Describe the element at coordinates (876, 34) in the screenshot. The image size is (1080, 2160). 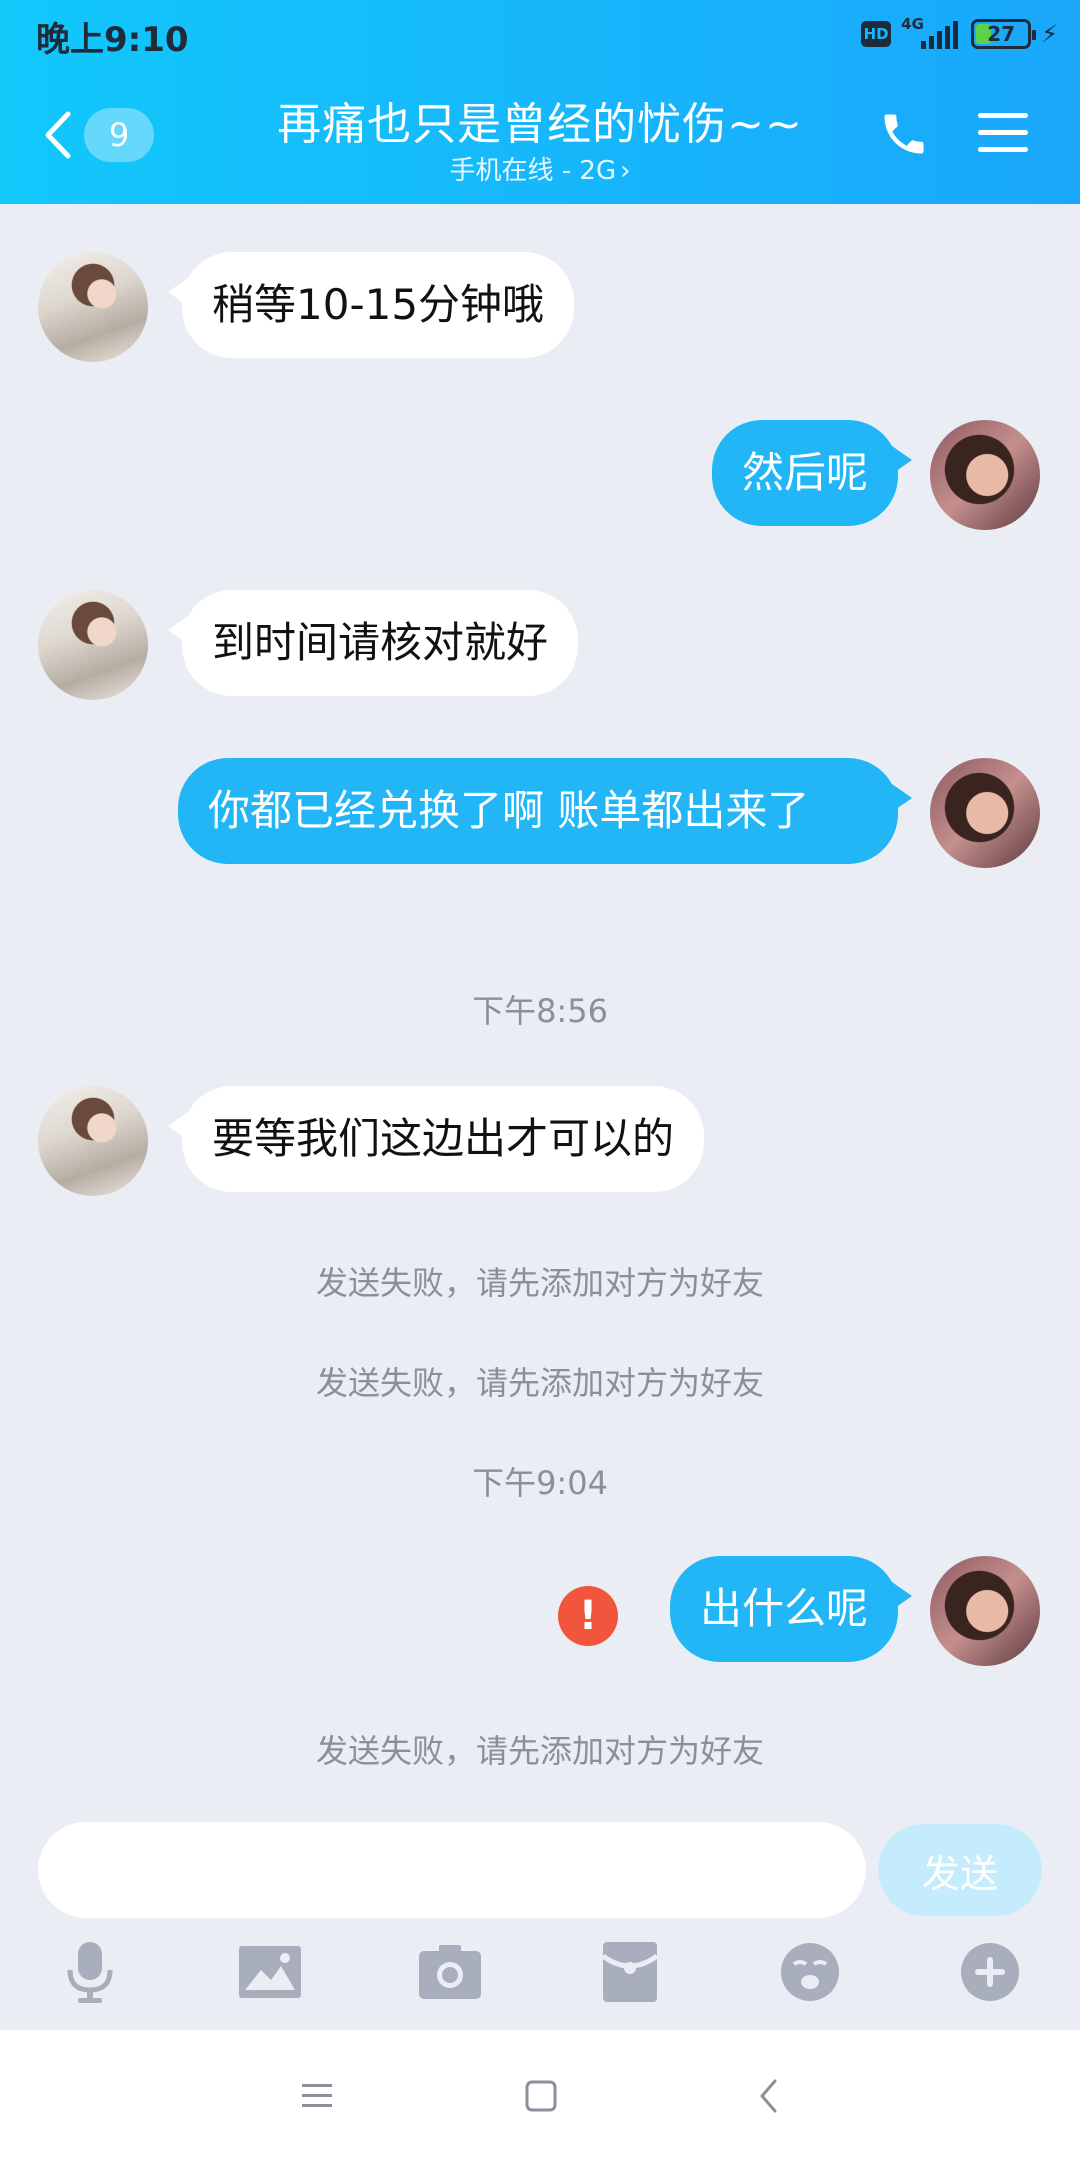
I see `hd-icon: HD` at that location.